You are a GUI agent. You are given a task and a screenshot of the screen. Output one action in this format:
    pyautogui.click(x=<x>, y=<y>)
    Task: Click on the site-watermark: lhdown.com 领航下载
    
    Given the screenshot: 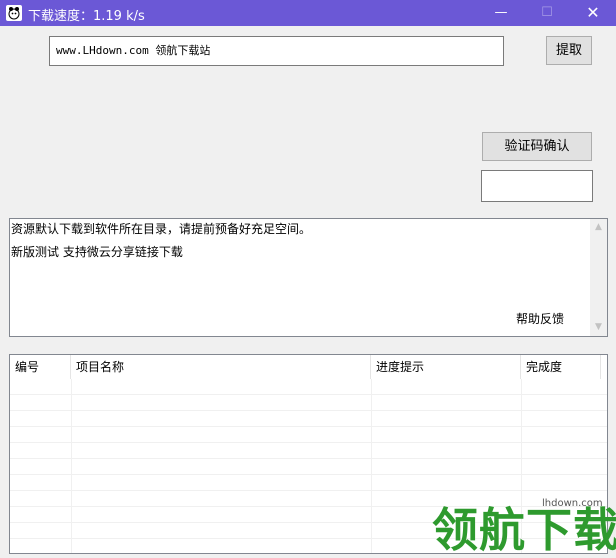 What is the action you would take?
    pyautogui.click(x=524, y=528)
    